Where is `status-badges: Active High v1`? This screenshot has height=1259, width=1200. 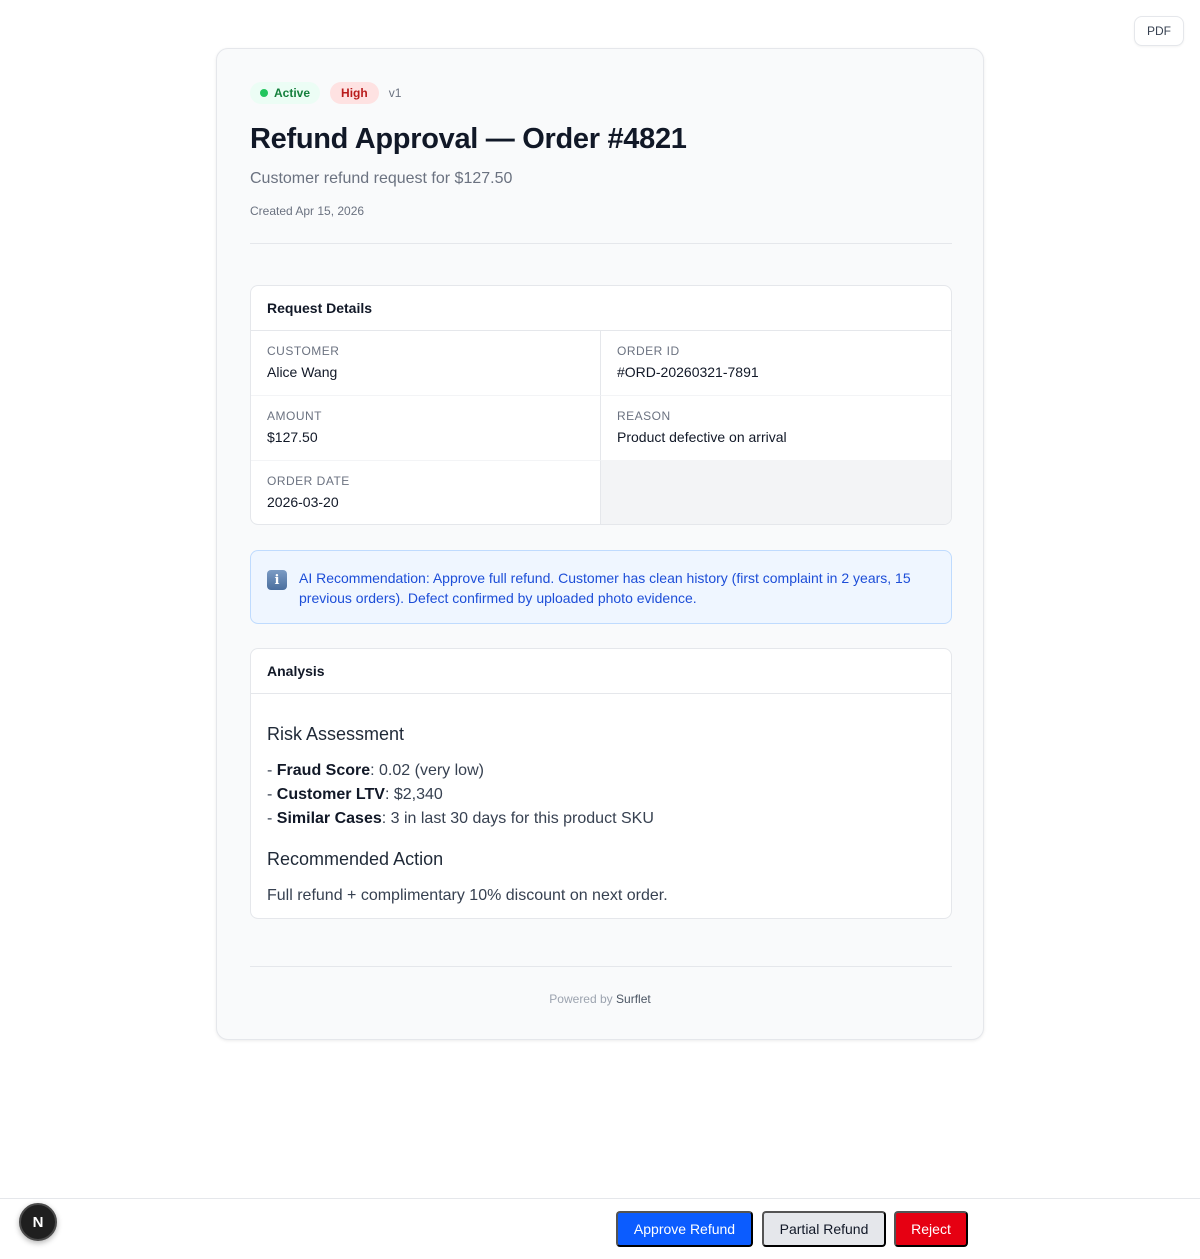 status-badges: Active High v1 is located at coordinates (325, 93).